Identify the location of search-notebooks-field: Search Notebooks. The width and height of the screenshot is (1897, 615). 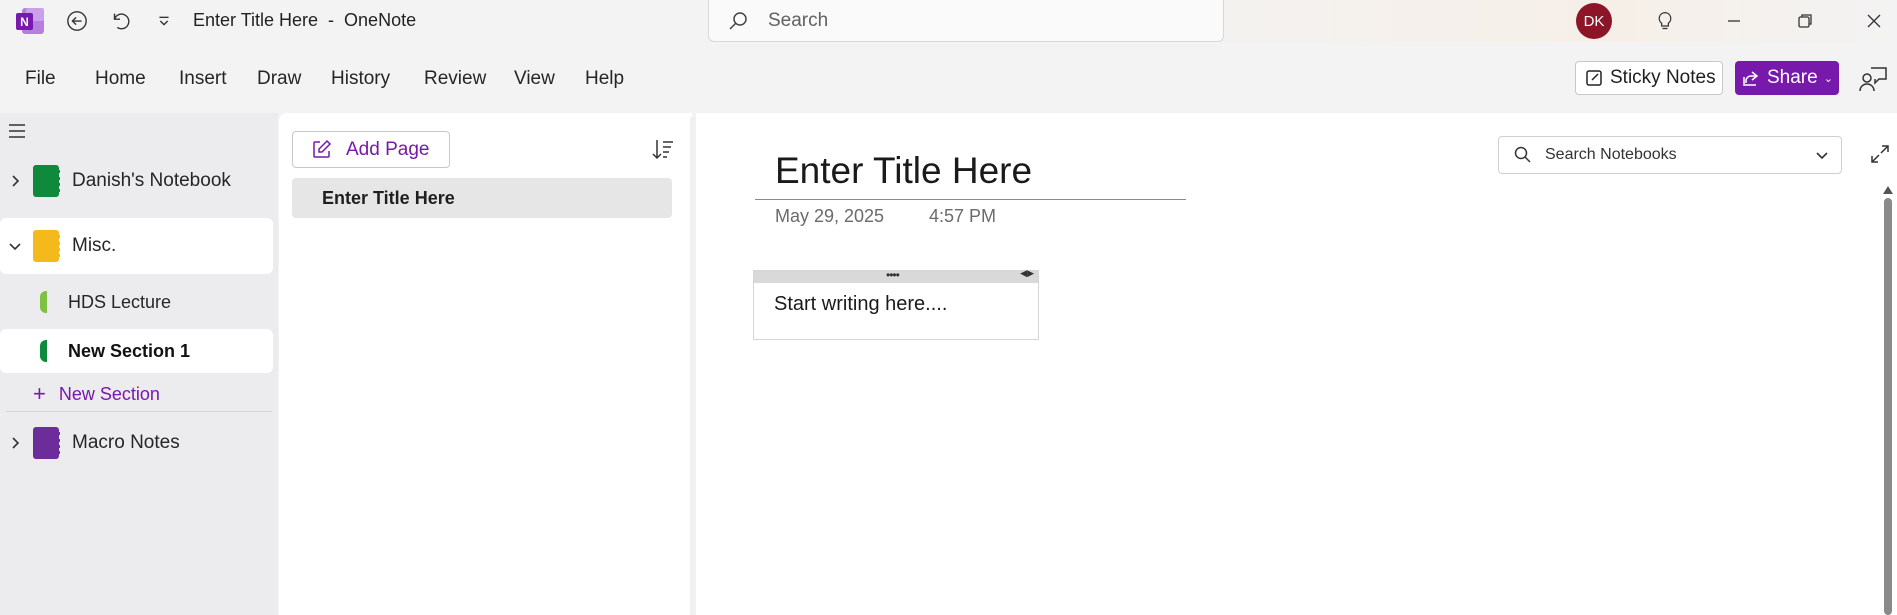
(1670, 155).